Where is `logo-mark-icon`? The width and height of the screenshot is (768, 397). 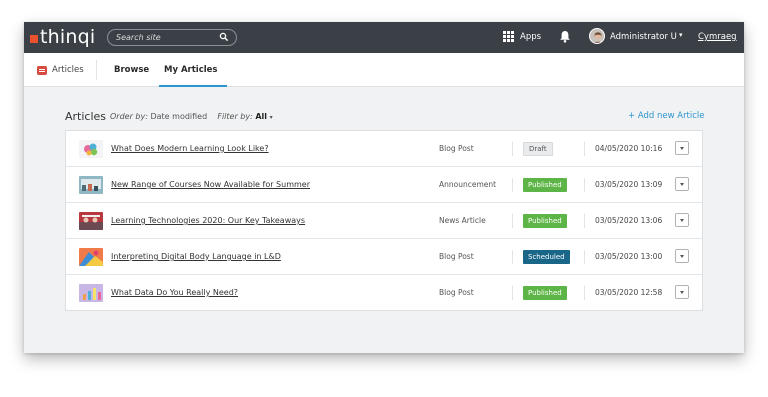 logo-mark-icon is located at coordinates (34, 39).